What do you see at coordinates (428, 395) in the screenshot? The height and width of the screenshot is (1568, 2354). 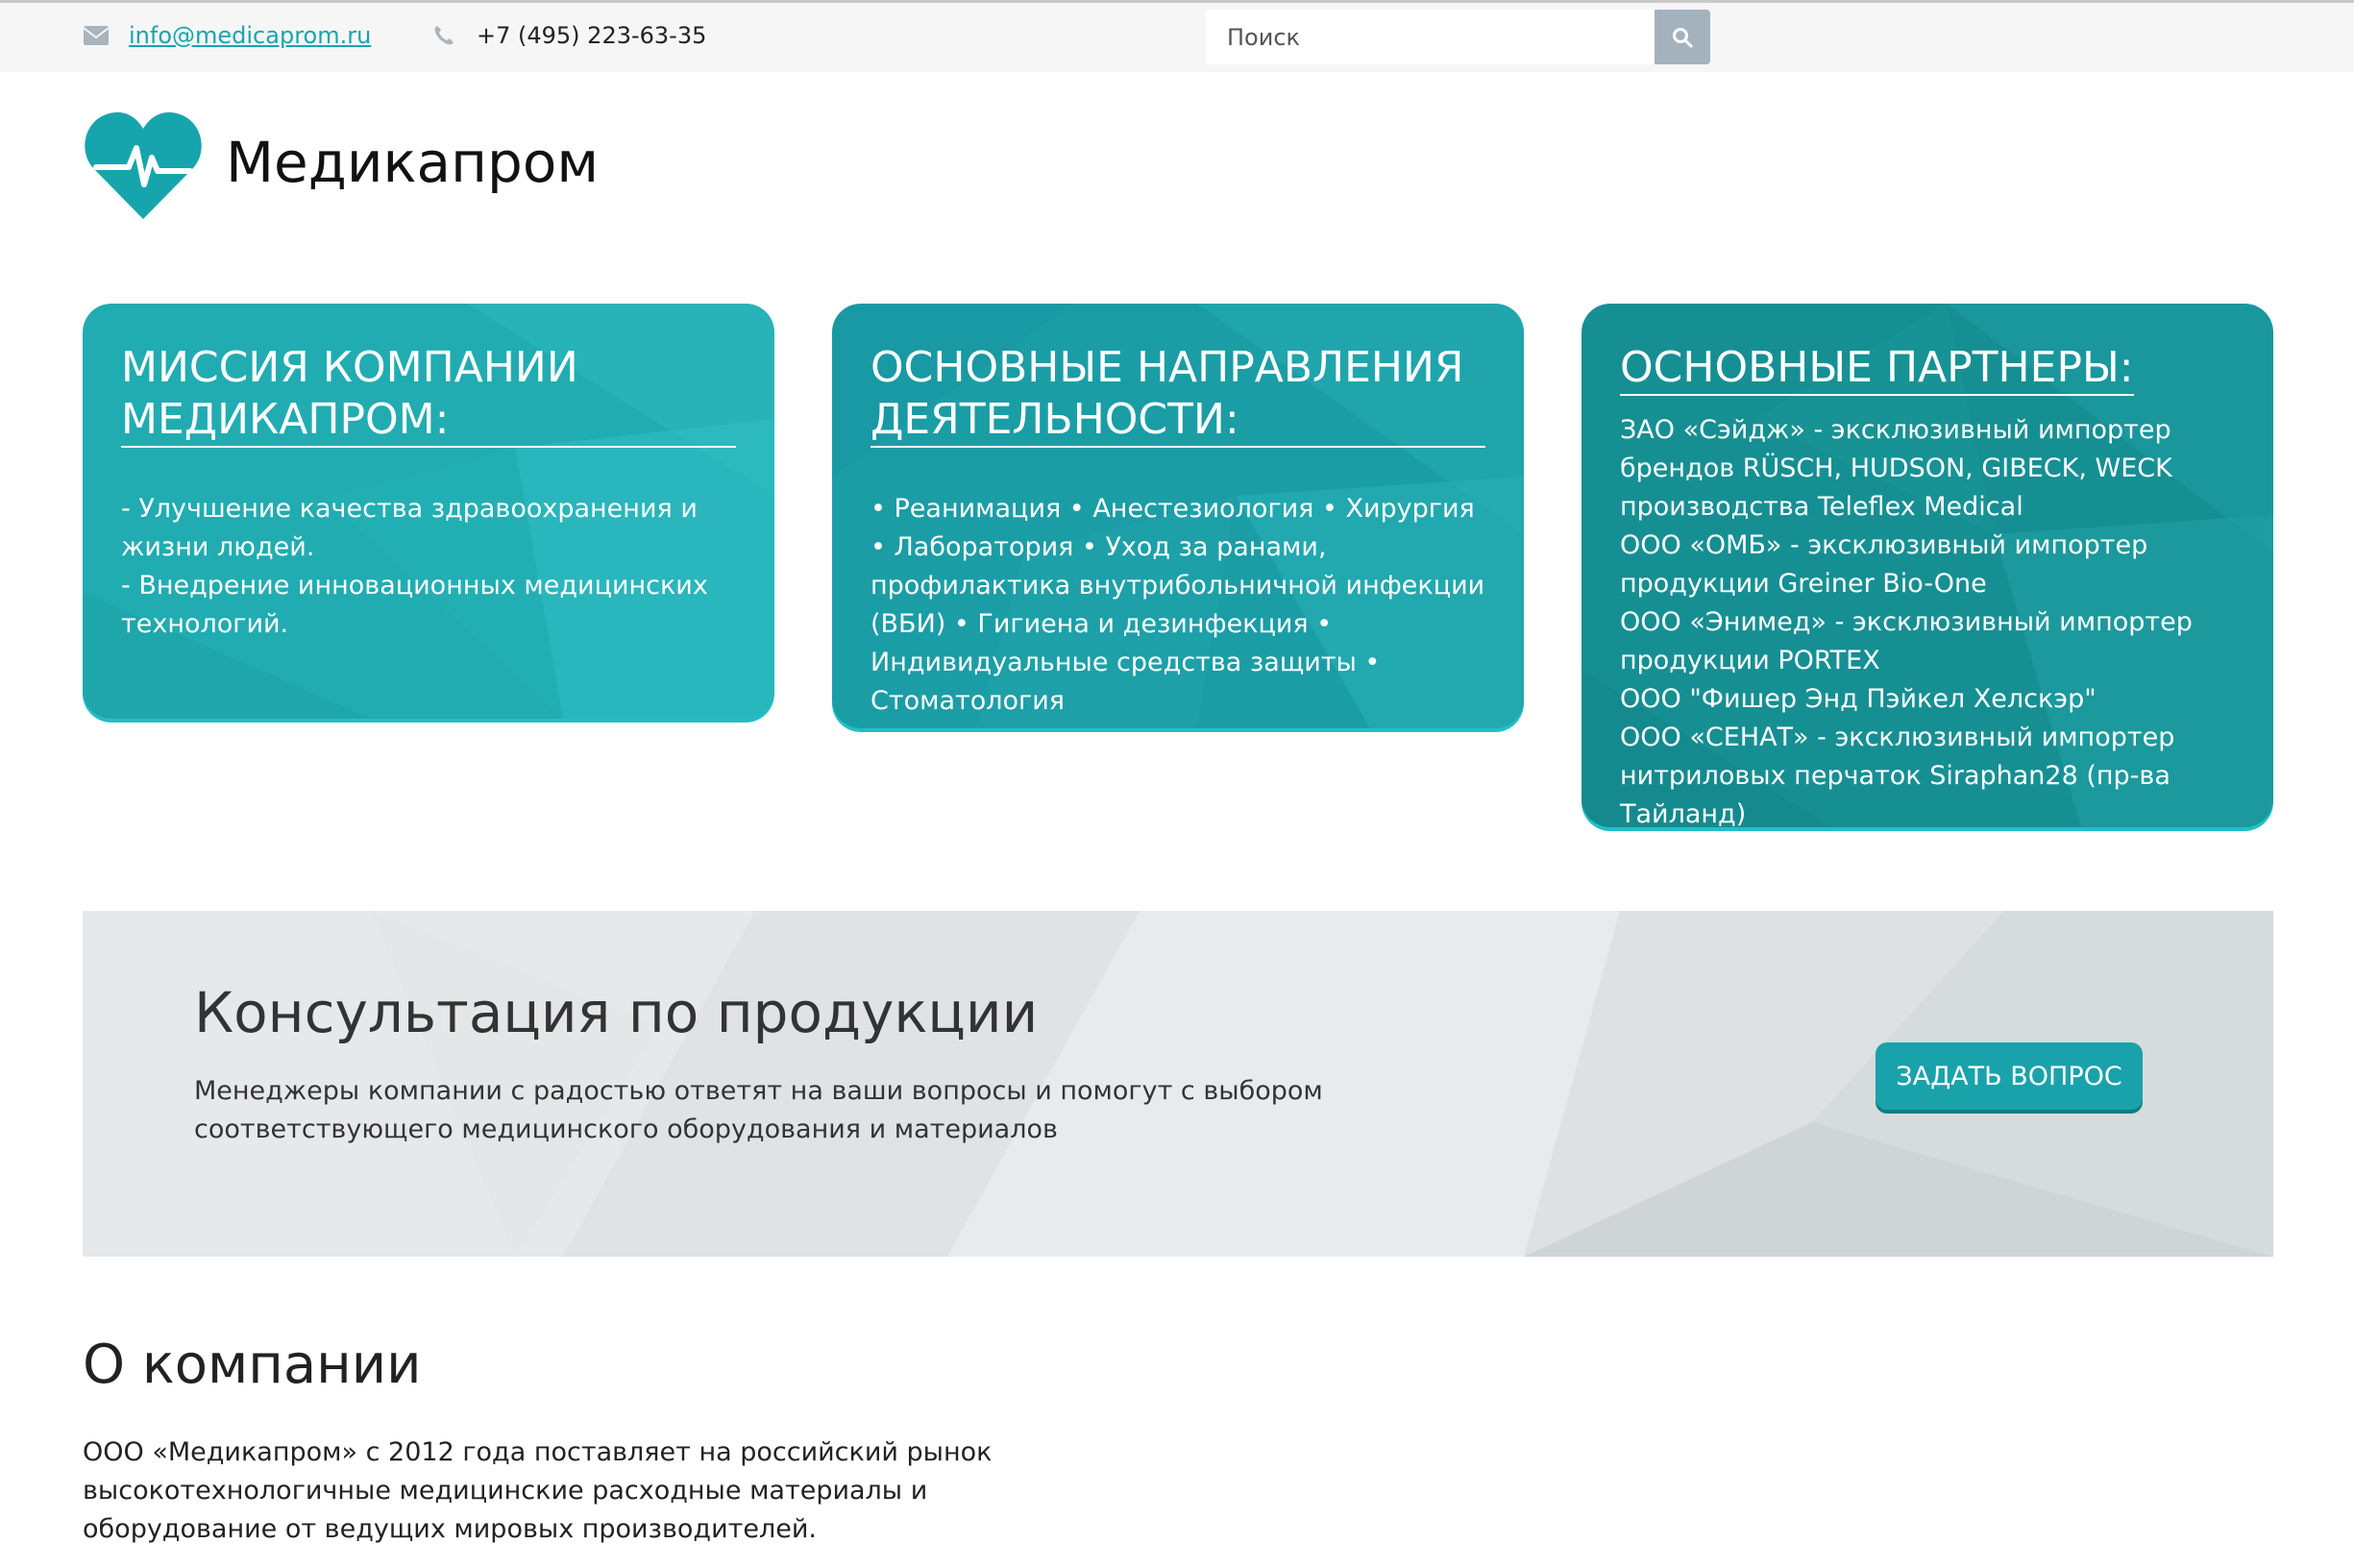 I see `card-title: МИССИЯ КОМПАНИИ МЕДИКАПРОМ:` at bounding box center [428, 395].